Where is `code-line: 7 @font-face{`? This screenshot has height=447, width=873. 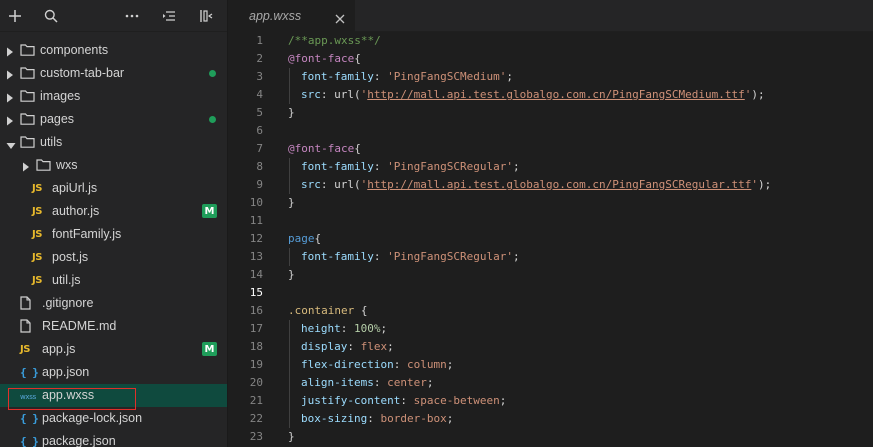
code-line: 7 @font-face{ is located at coordinates (551, 149).